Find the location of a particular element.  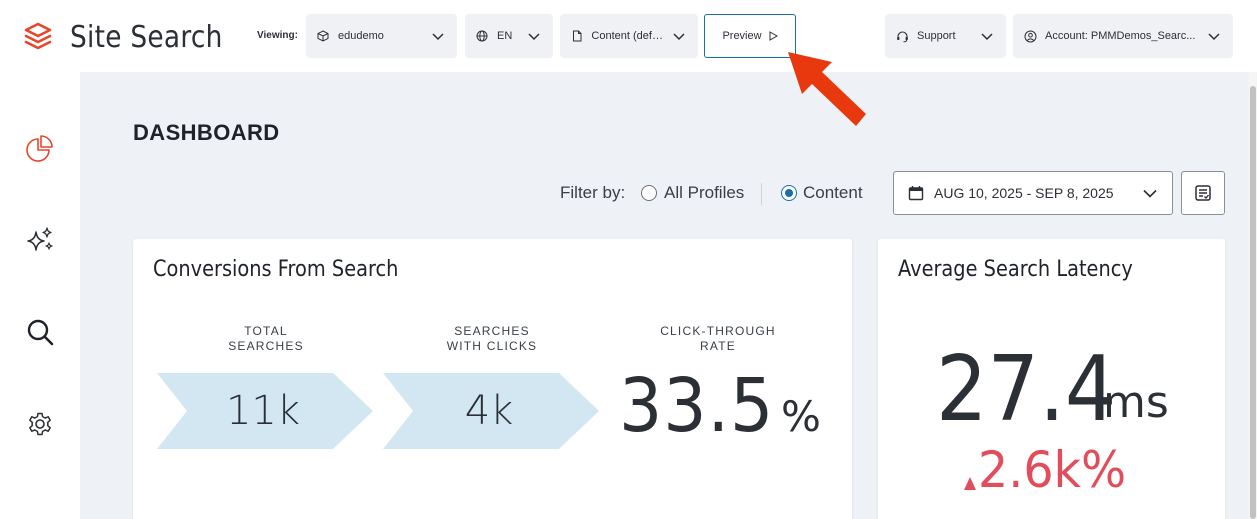

vertical-scrollbar is located at coordinates (1253, 295).